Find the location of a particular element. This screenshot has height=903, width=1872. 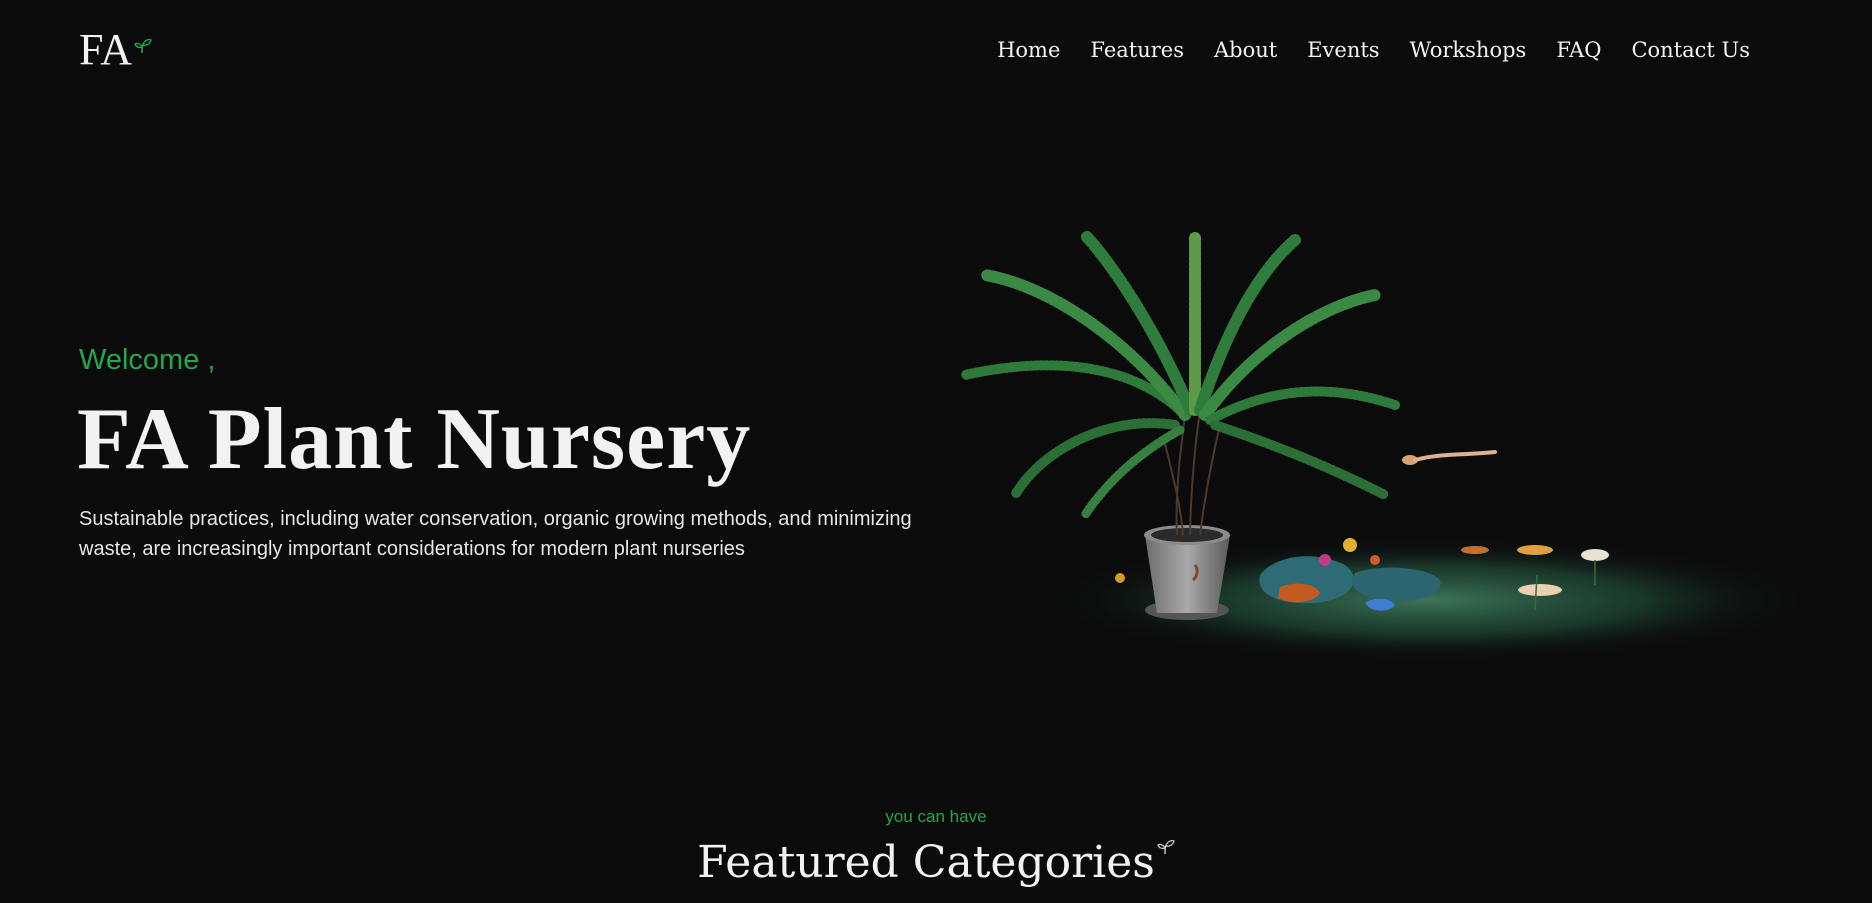

nav-home: Home is located at coordinates (1028, 50).